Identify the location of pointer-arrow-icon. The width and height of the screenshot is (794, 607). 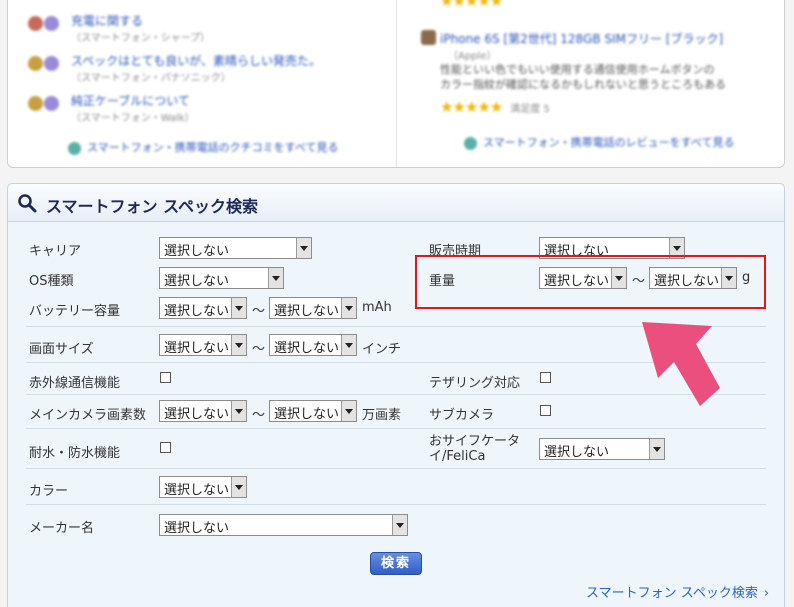
(681, 364).